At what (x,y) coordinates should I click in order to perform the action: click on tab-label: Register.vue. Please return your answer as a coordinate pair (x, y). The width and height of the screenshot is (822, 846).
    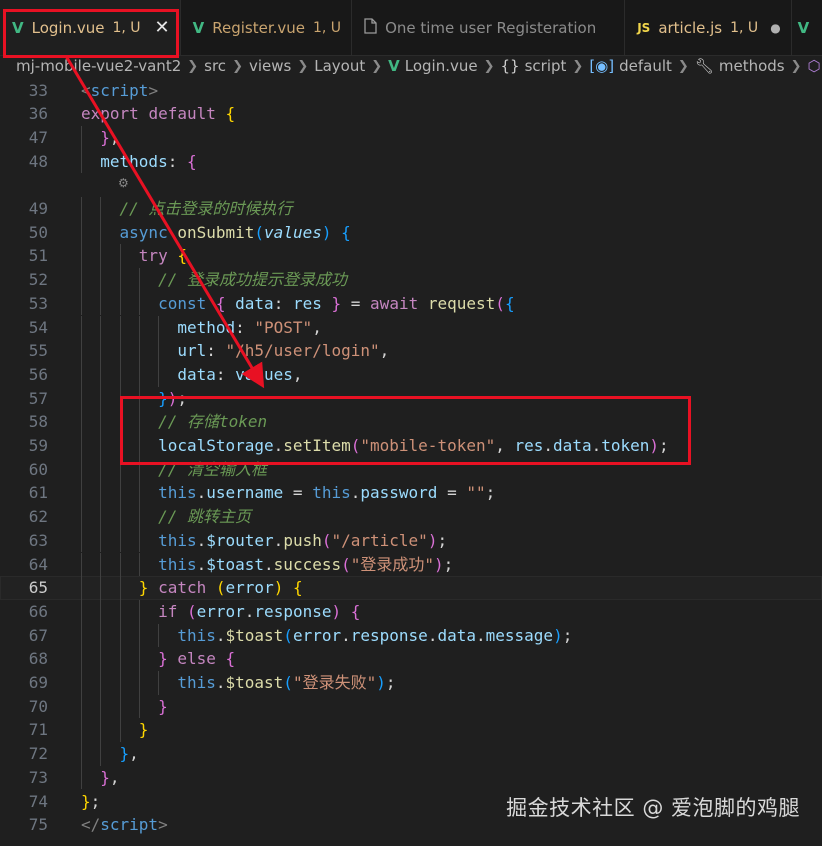
    Looking at the image, I should click on (258, 27).